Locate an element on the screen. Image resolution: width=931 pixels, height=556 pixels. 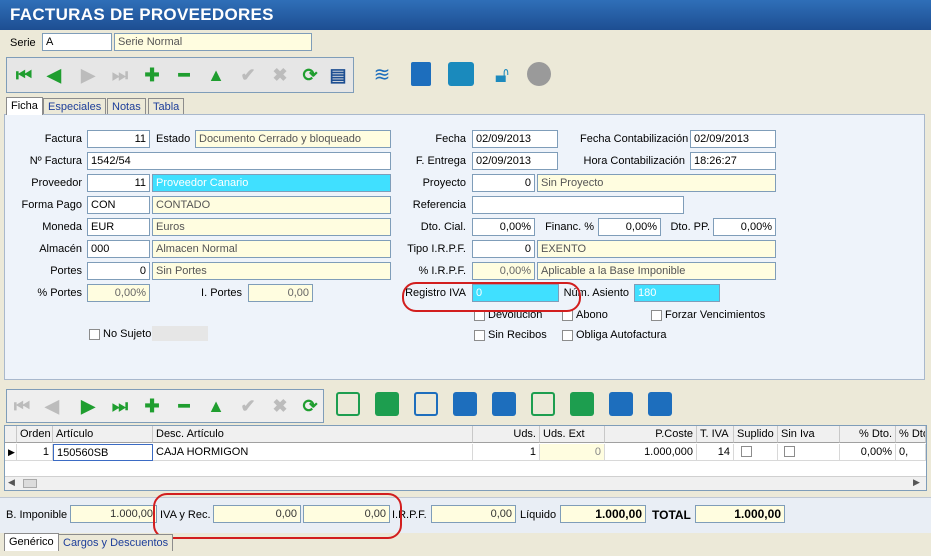
tab-notas: Notas is located at coordinates (126, 106).